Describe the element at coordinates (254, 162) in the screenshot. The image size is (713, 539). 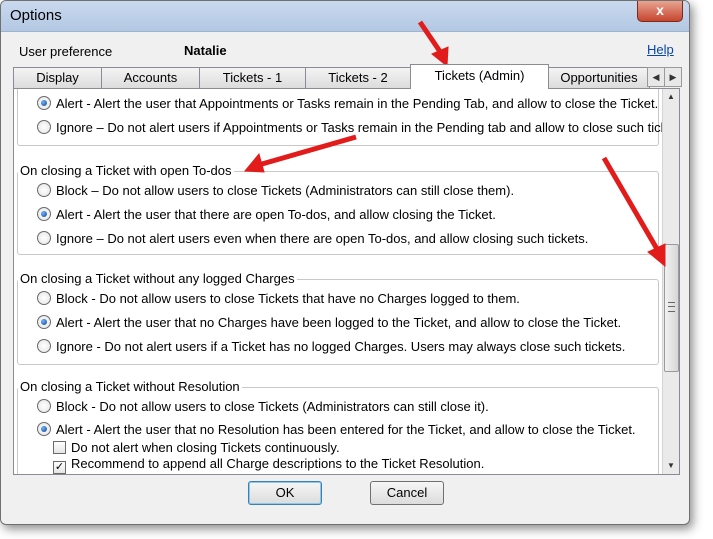
I see `arrow-to-todos-head` at that location.